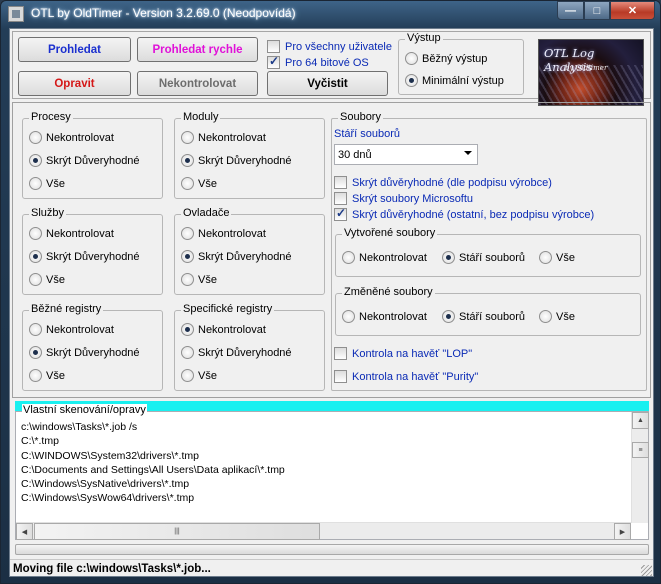  What do you see at coordinates (71, 329) in the screenshot?
I see `bezne-none-radio: Nekontrolovat` at bounding box center [71, 329].